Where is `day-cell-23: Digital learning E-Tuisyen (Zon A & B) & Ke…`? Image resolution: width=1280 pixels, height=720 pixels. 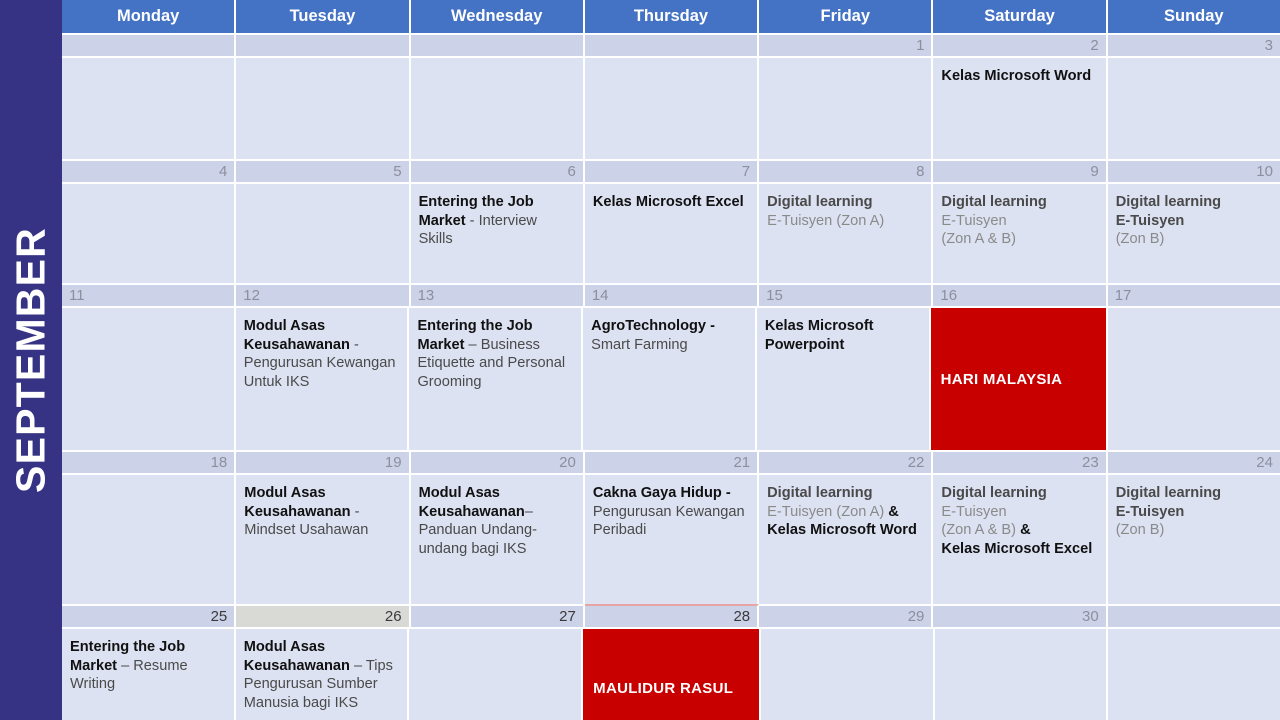 day-cell-23: Digital learning E-Tuisyen (Zon A & B) & Ke… is located at coordinates (1020, 538).